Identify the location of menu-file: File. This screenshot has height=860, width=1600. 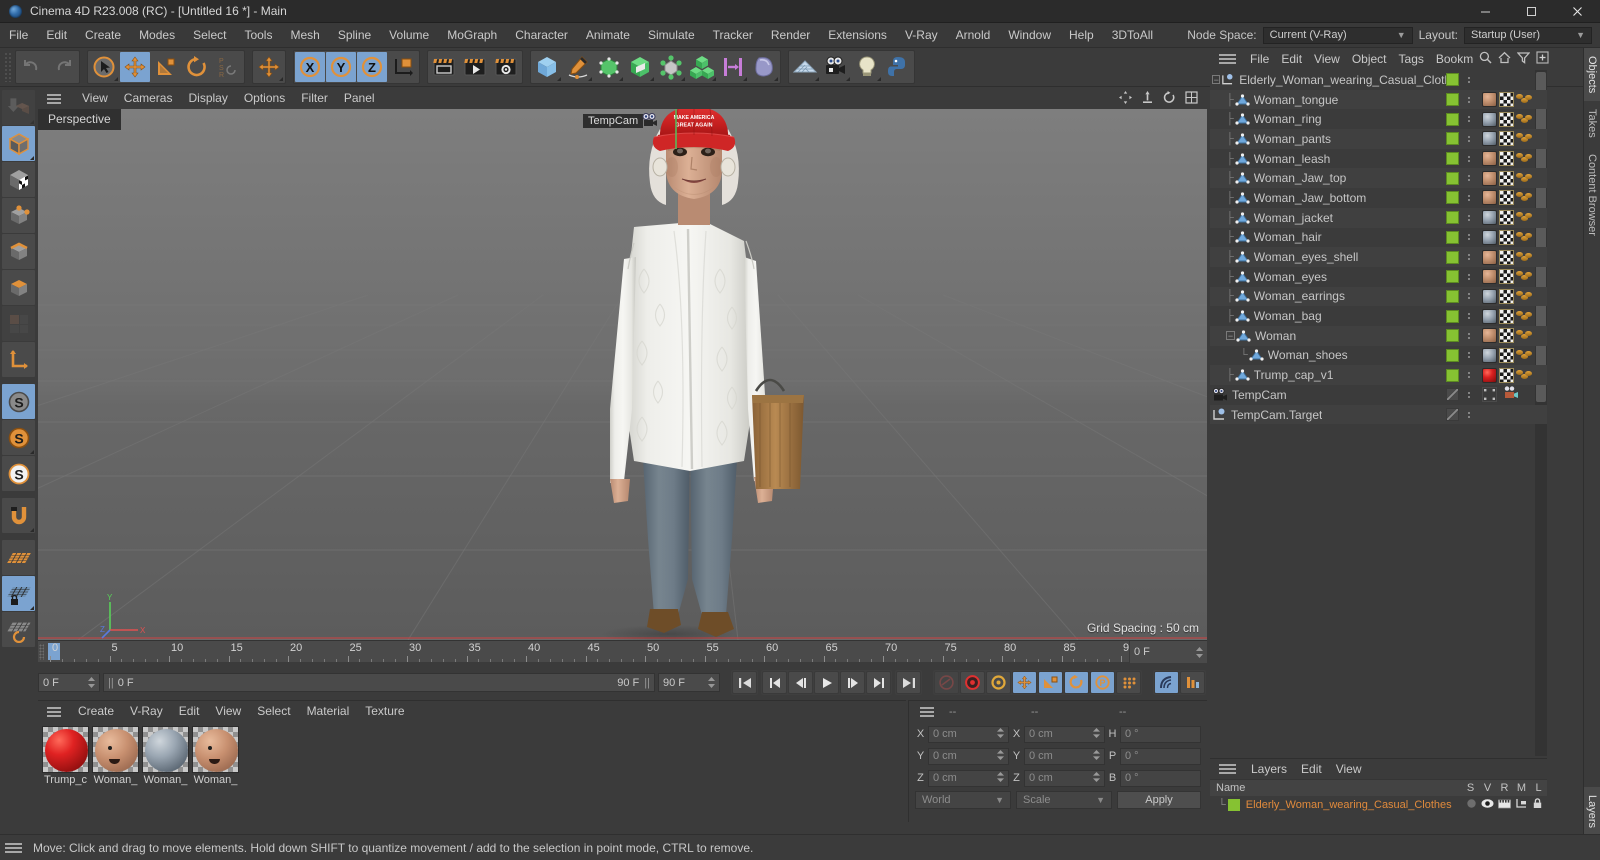
(18, 35).